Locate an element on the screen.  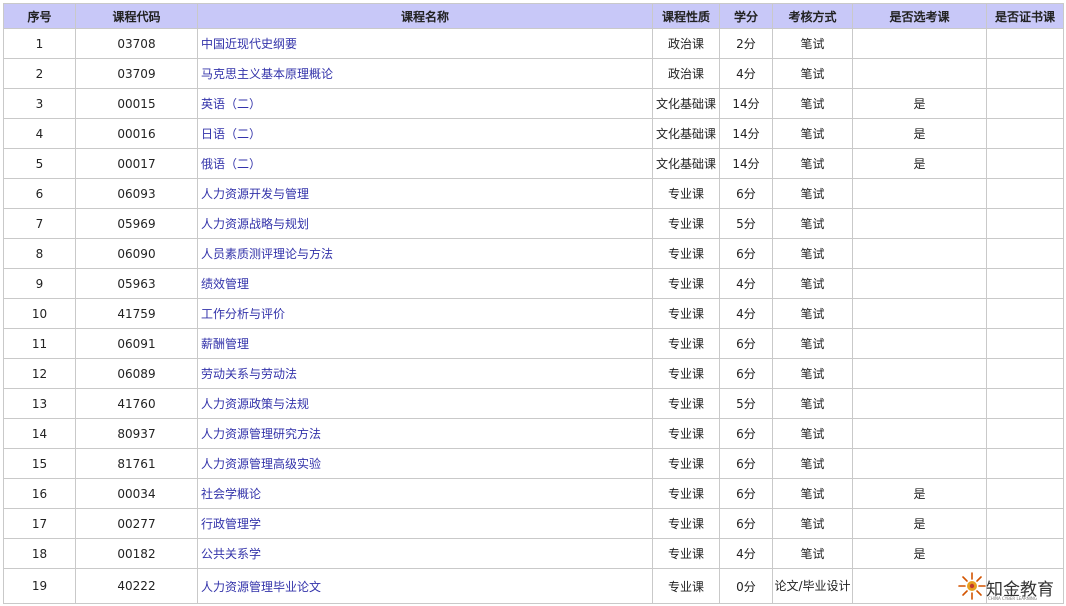
cell-course-name: 人力资源管理毕业论文 is located at coordinates (425, 586).